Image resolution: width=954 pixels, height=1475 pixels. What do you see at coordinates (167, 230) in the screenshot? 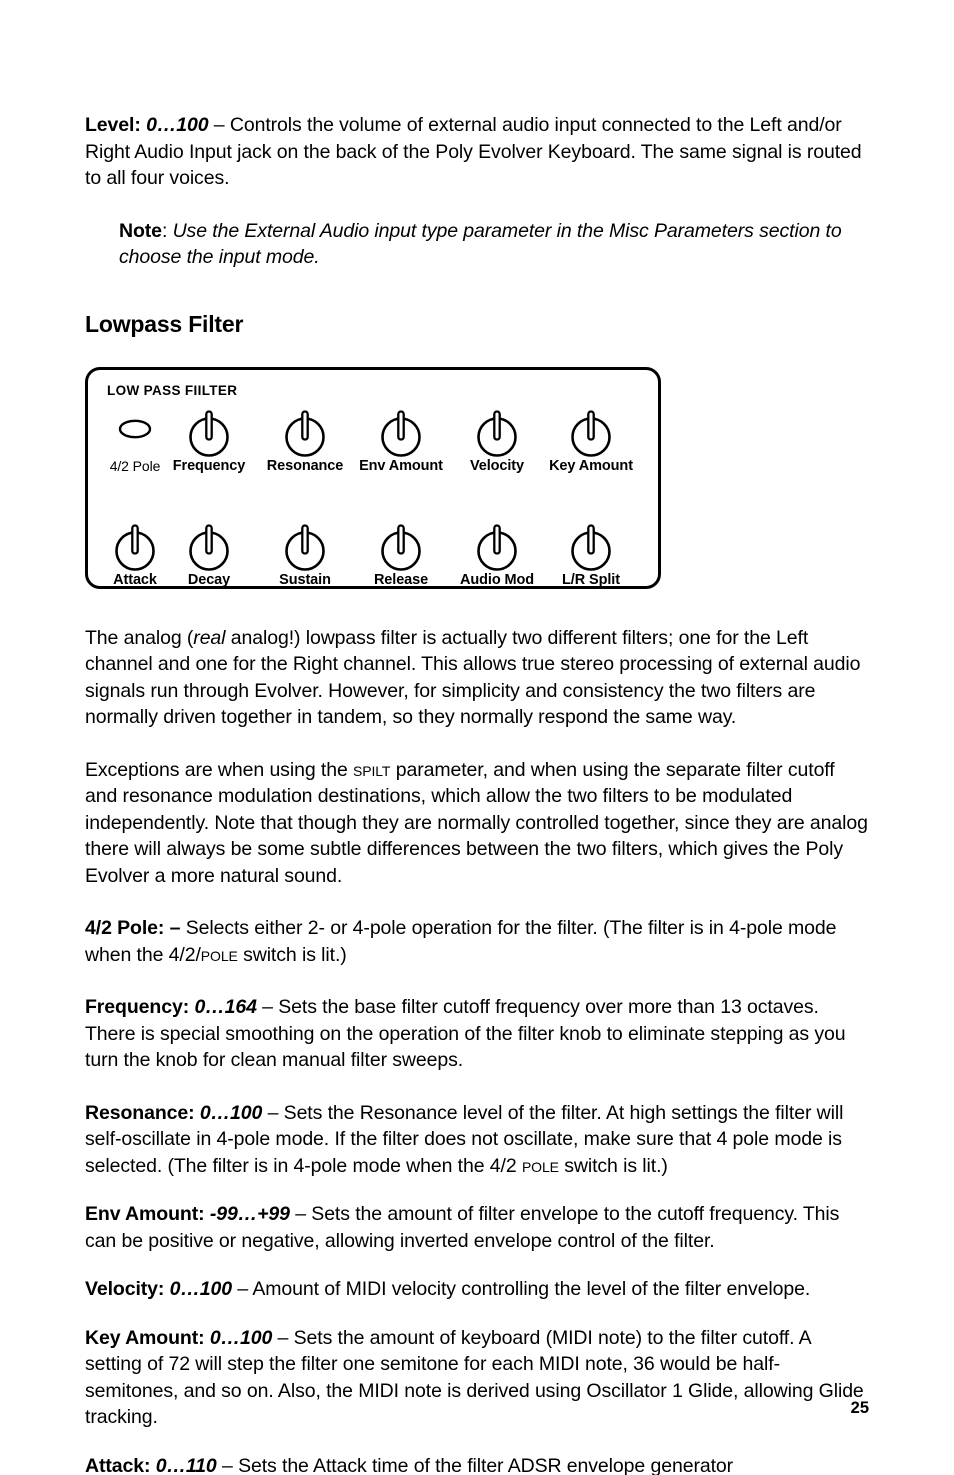
I see `note-colon: :` at bounding box center [167, 230].